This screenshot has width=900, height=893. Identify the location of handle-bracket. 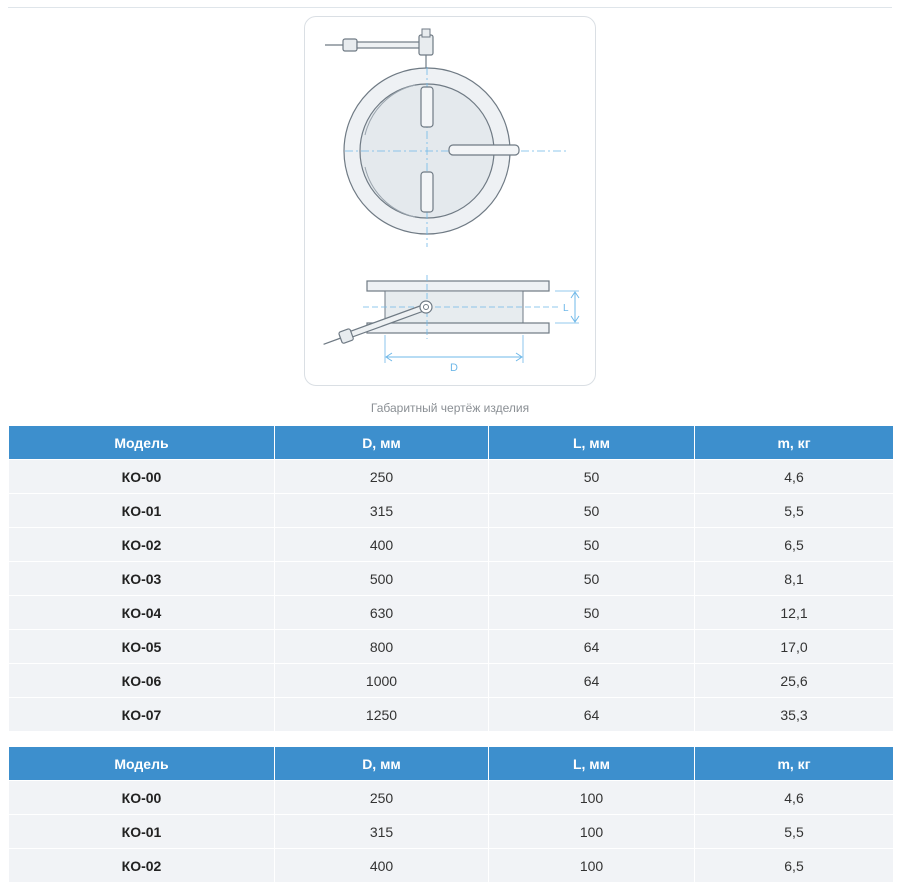
(426, 45).